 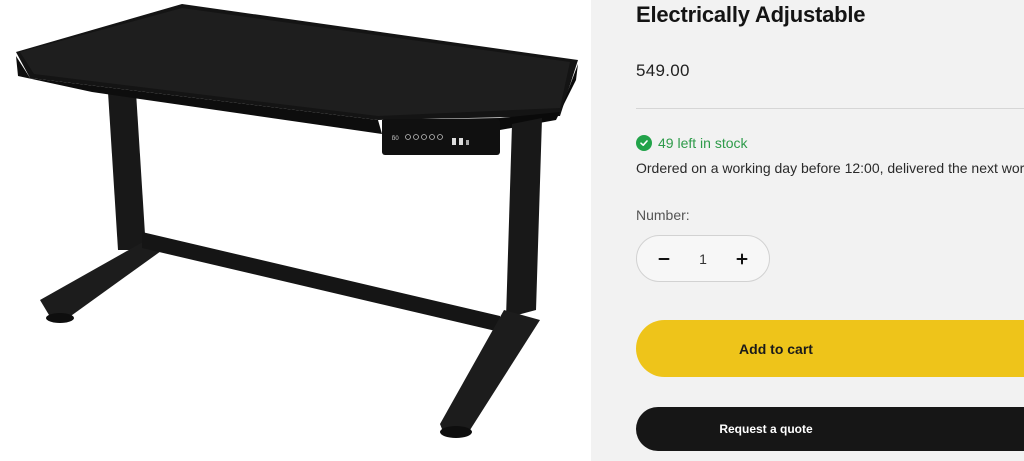 I want to click on add-to-cart-button: Add to cart, so click(x=830, y=348).